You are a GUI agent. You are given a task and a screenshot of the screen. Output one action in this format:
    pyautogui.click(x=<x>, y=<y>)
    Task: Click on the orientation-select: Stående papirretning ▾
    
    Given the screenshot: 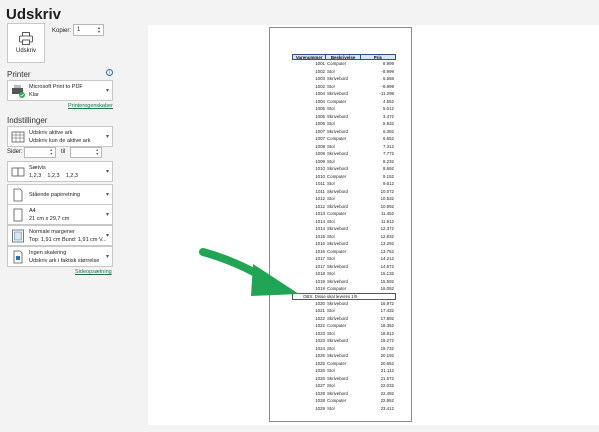 What is the action you would take?
    pyautogui.click(x=60, y=194)
    